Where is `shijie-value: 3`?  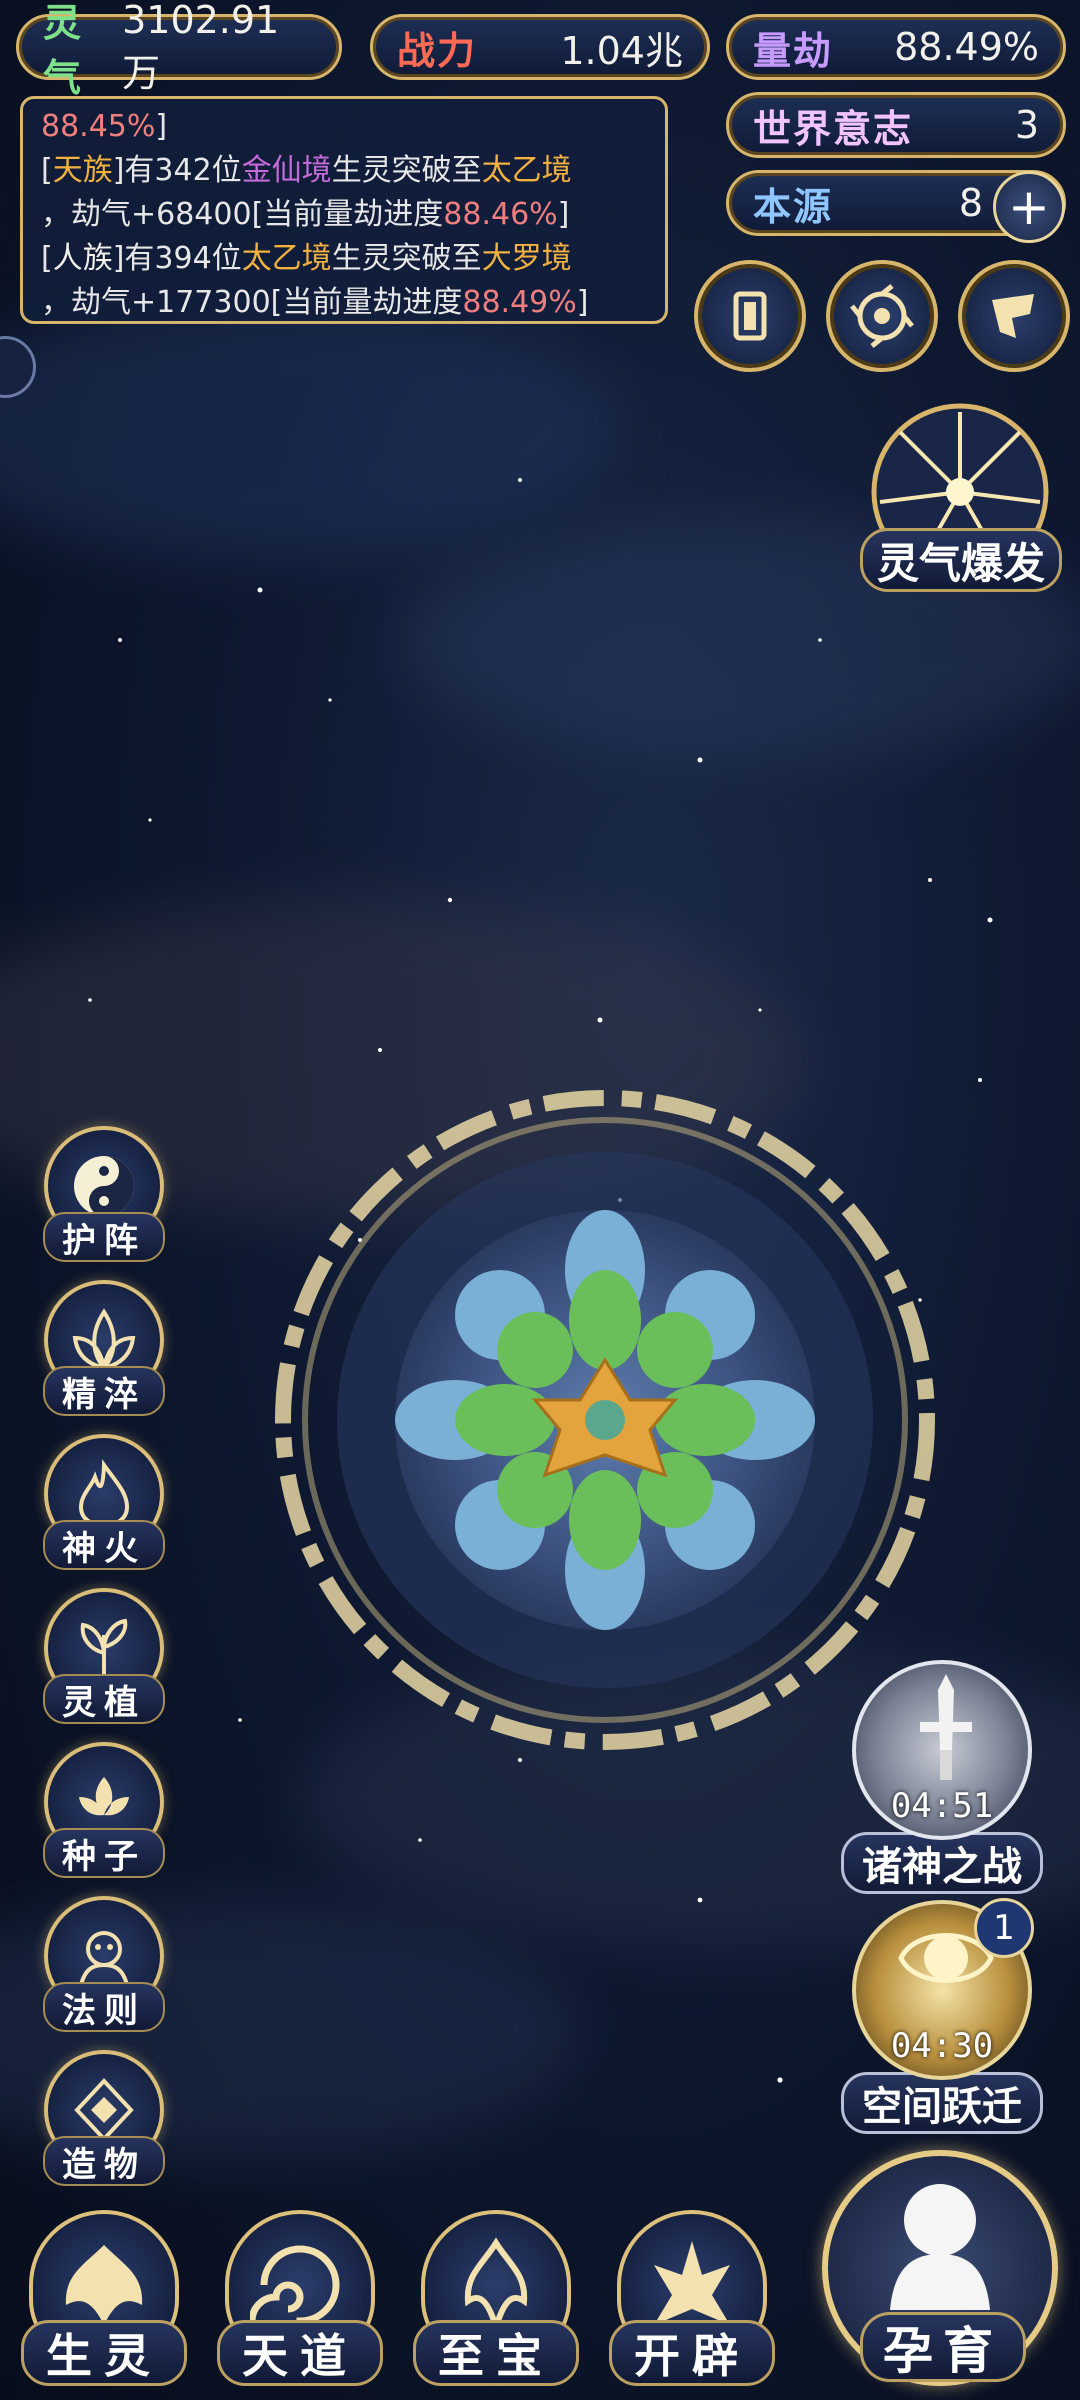 shijie-value: 3 is located at coordinates (1026, 125).